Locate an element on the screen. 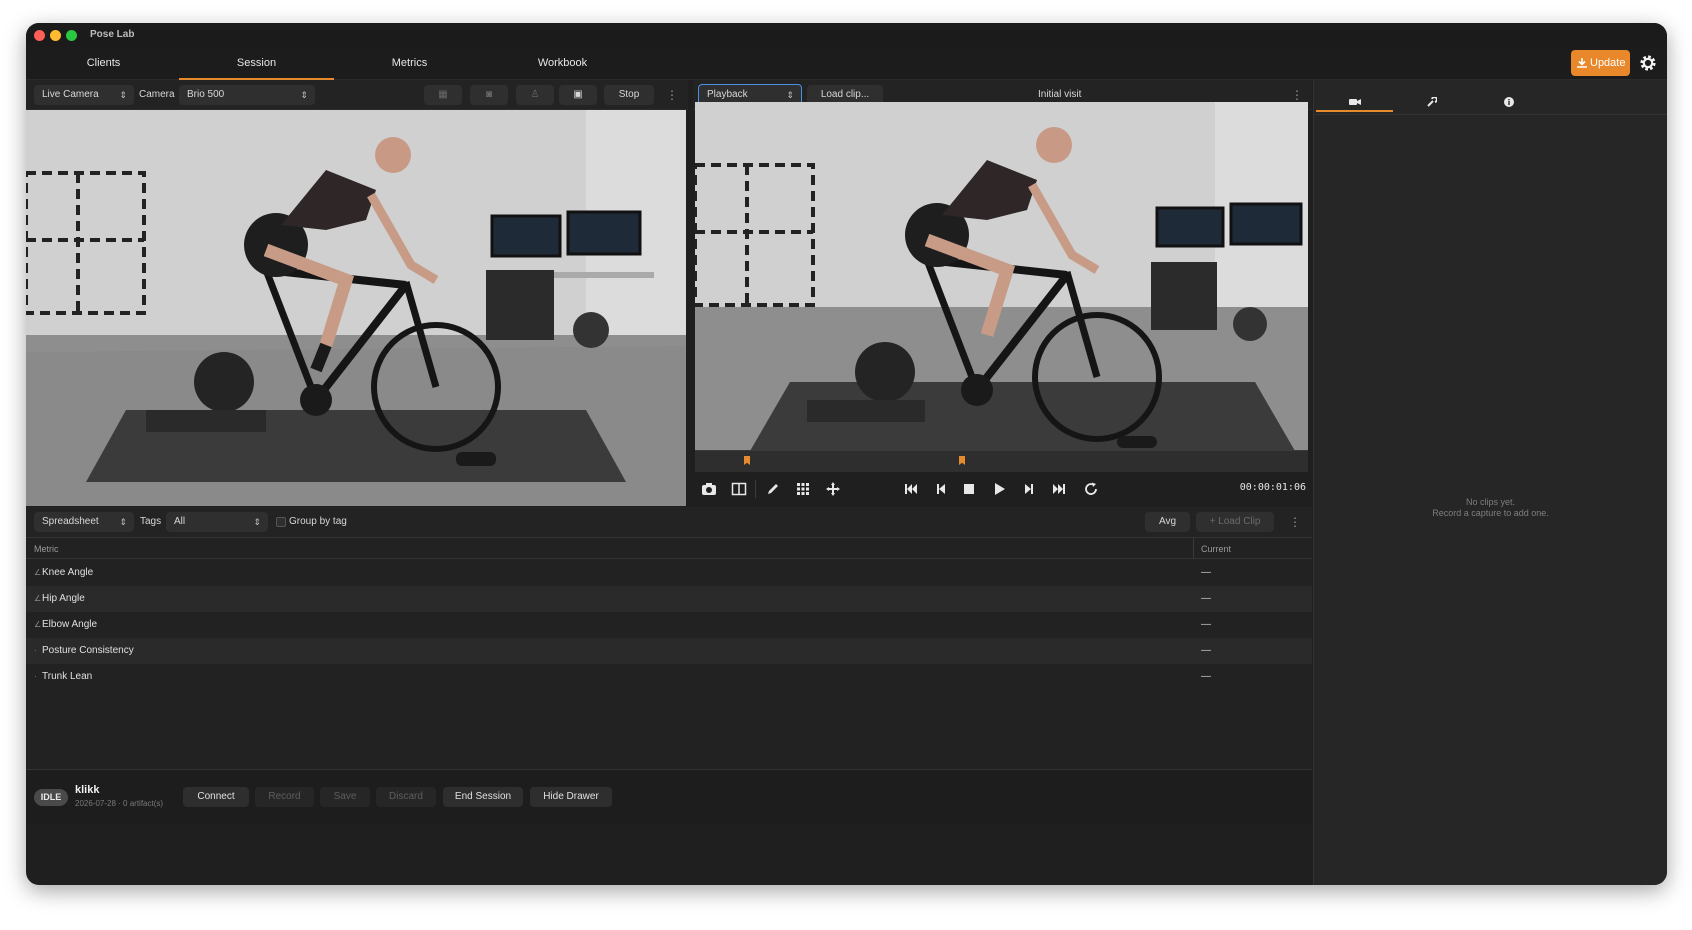 Image resolution: width=1692 pixels, height=930 pixels. metric-name: Trunk Lean is located at coordinates (67, 676).